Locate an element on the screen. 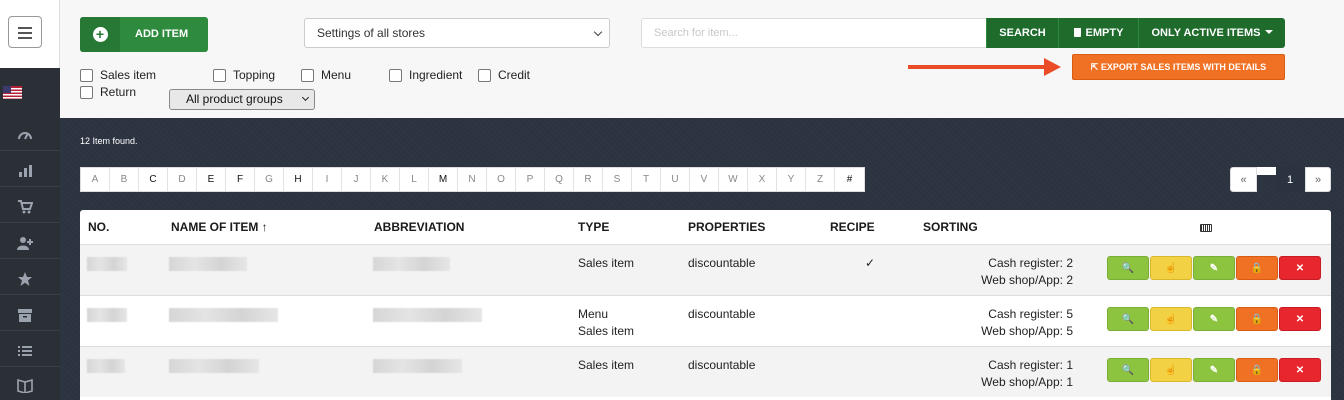 The image size is (1344, 400). column-header-sorting: SORTING is located at coordinates (950, 227).